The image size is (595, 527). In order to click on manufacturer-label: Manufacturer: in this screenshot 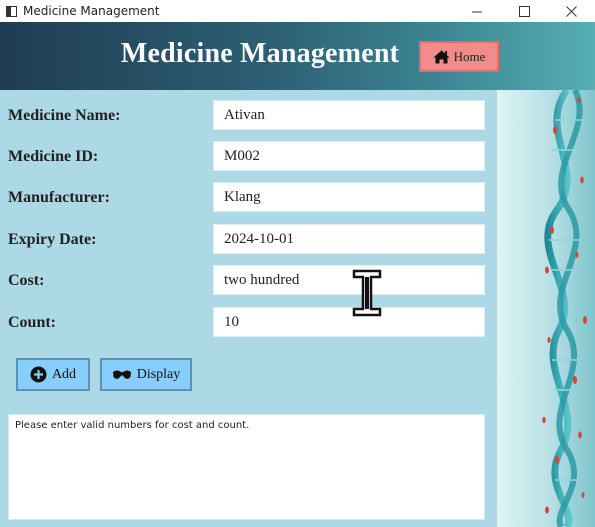, I will do `click(59, 197)`.